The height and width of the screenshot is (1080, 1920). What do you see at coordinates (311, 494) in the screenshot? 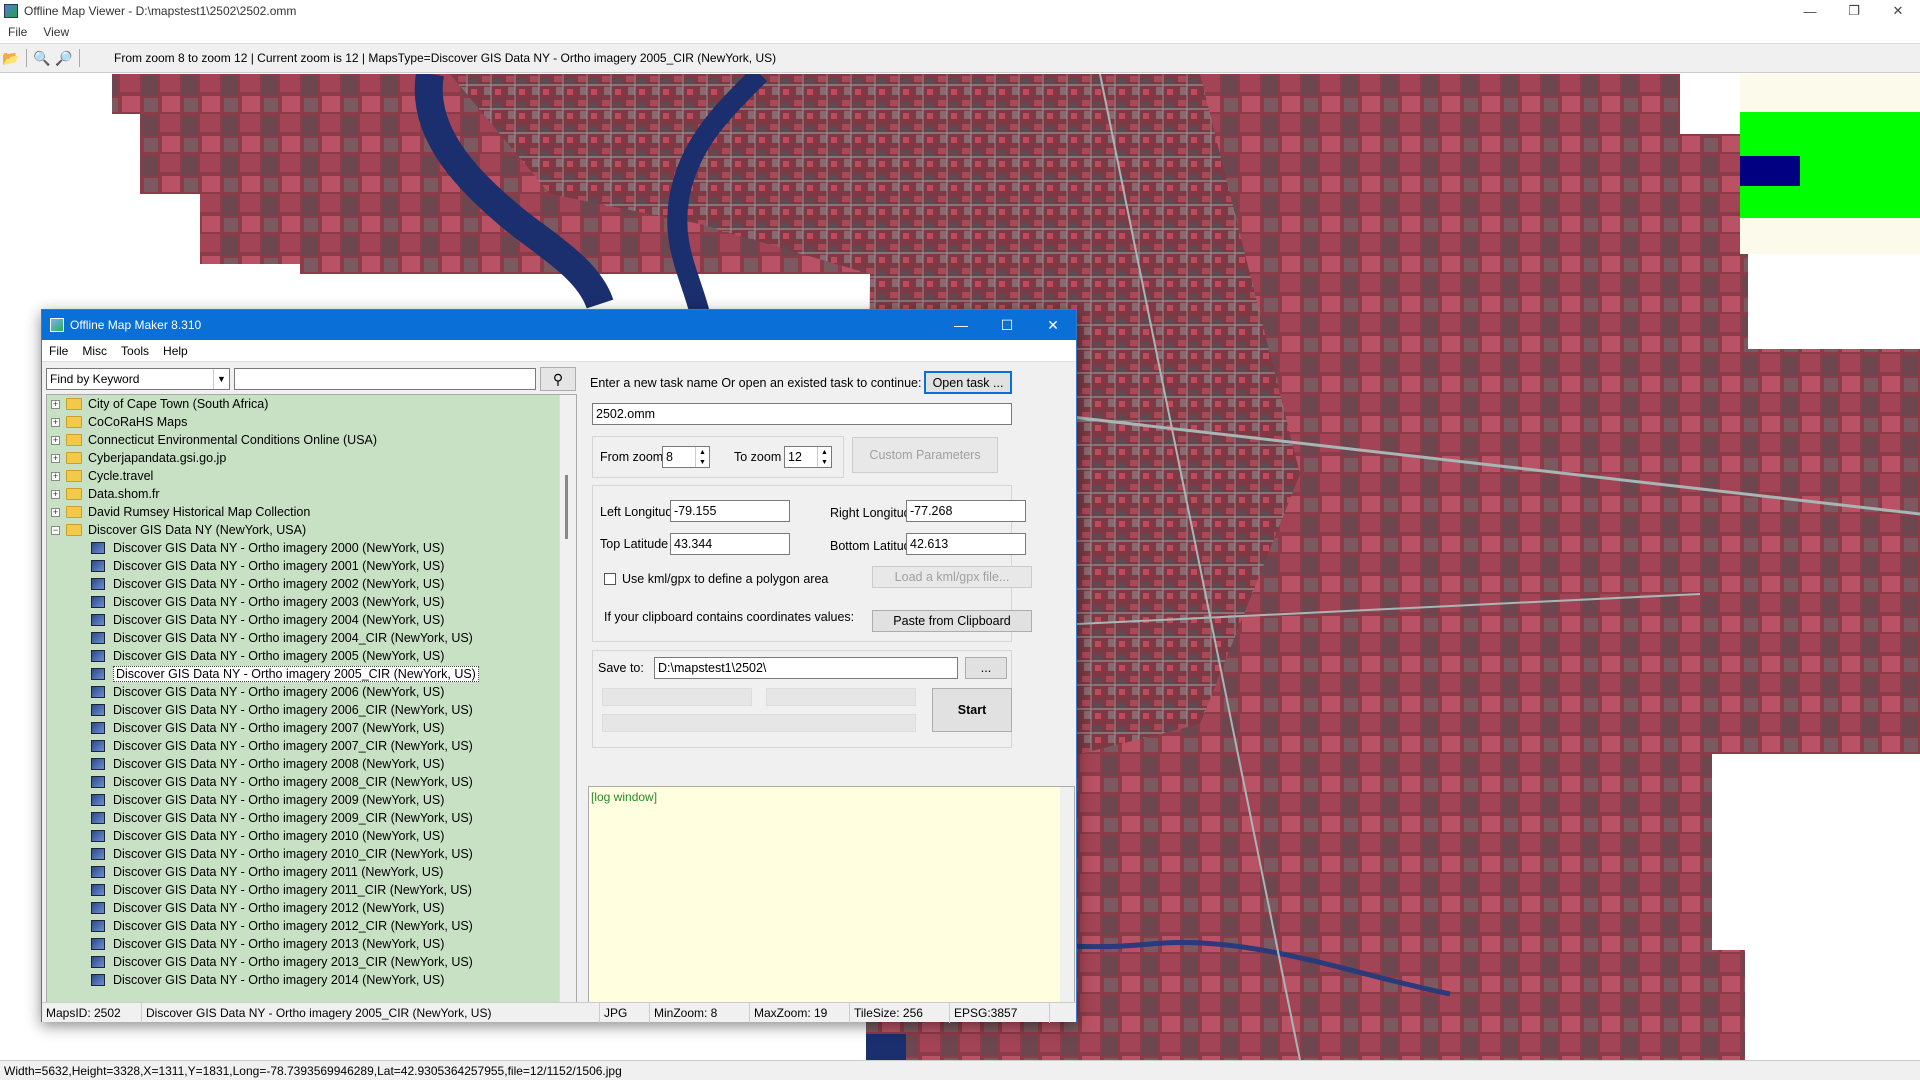
I see `tree-folder-item: + Data.shom.fr` at bounding box center [311, 494].